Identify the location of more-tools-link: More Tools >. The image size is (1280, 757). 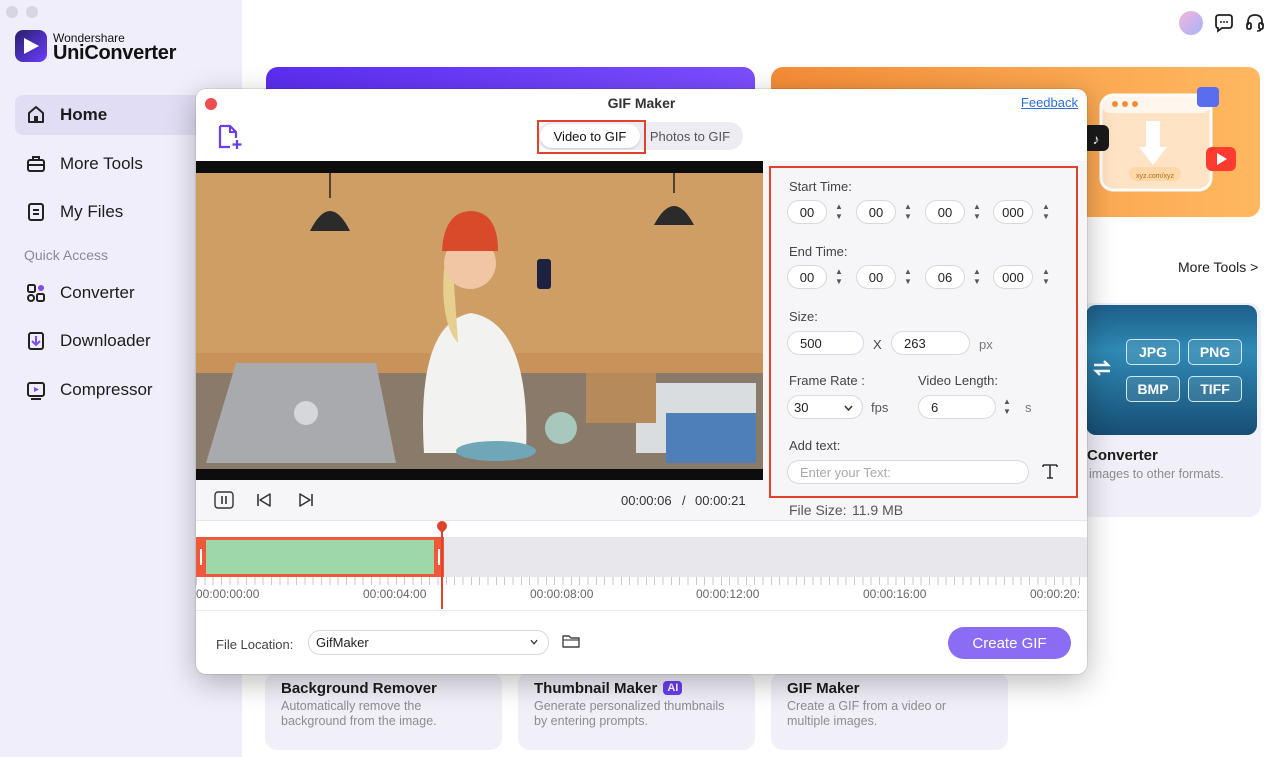
(1218, 267).